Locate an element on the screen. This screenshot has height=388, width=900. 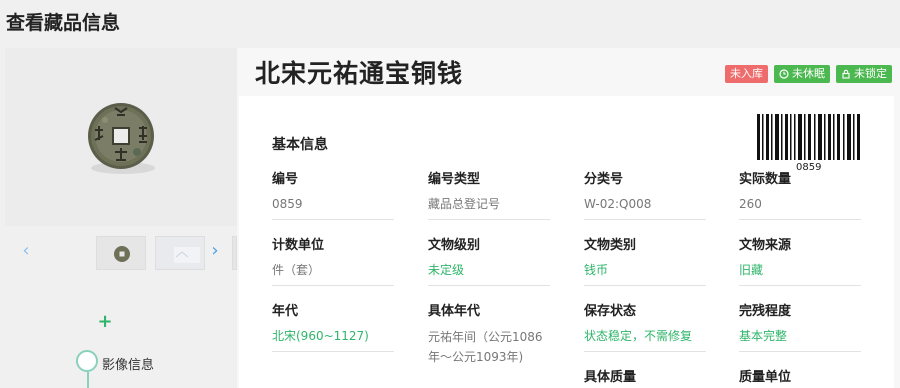
field-value: 旧藏 is located at coordinates (800, 273).